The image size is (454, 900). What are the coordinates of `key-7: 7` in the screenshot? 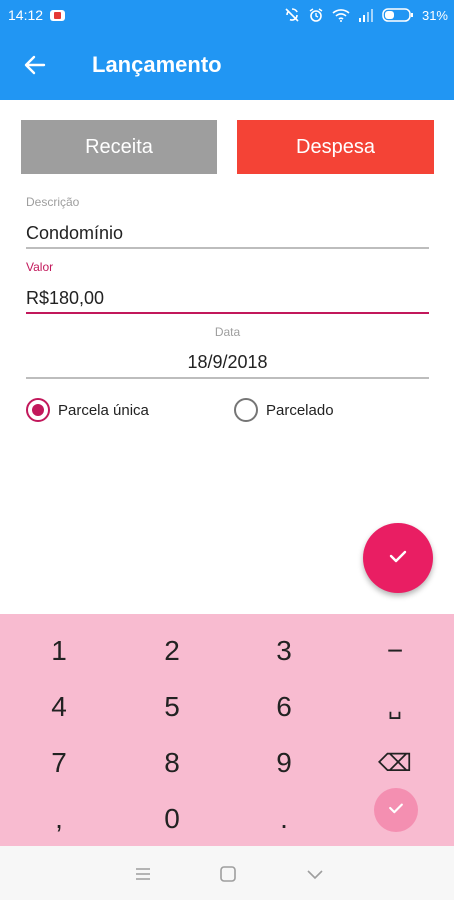 It's located at (59, 763).